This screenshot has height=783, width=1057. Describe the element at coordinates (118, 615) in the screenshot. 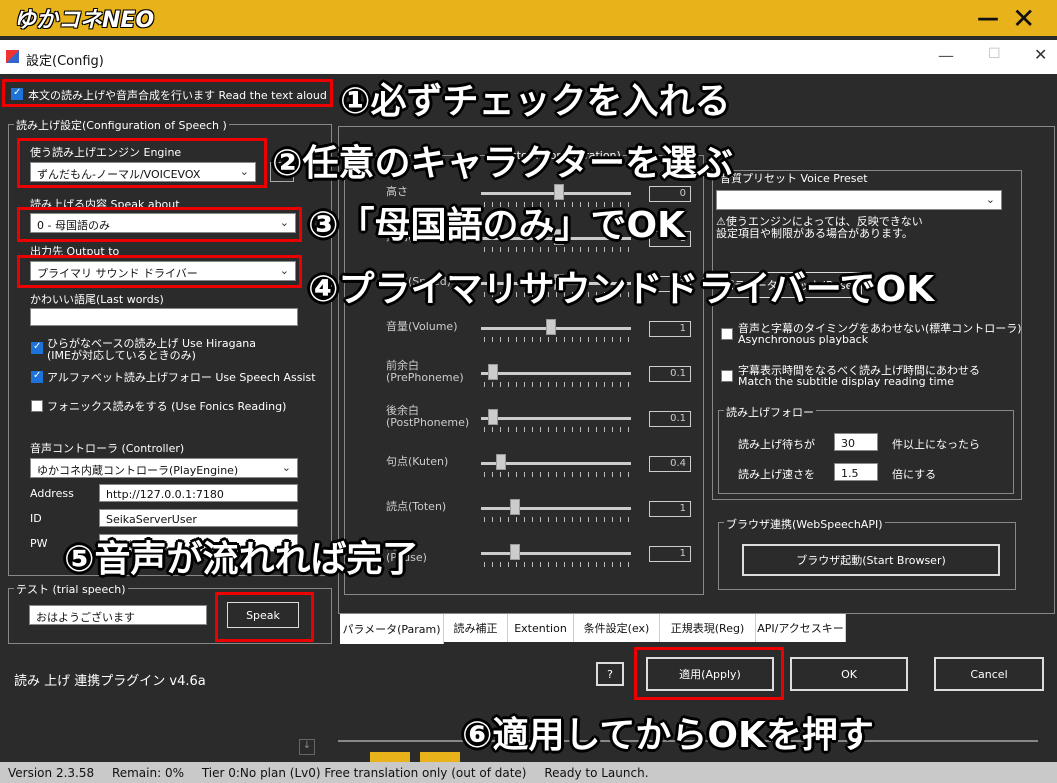

I see `trial-text-input: おはようございます` at that location.